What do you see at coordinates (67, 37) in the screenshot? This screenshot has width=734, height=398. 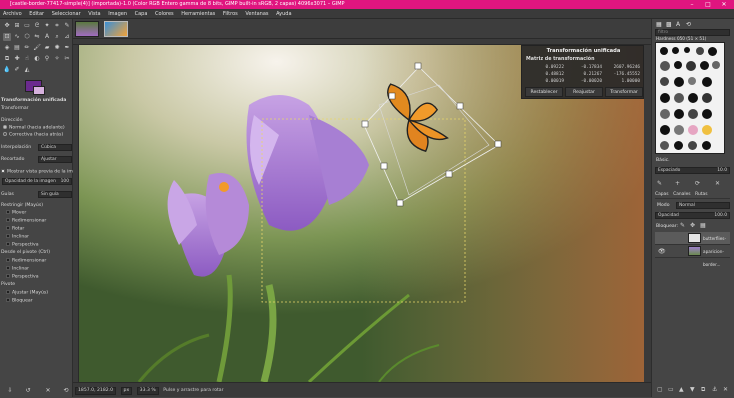 I see `measure-icon: ⊿` at bounding box center [67, 37].